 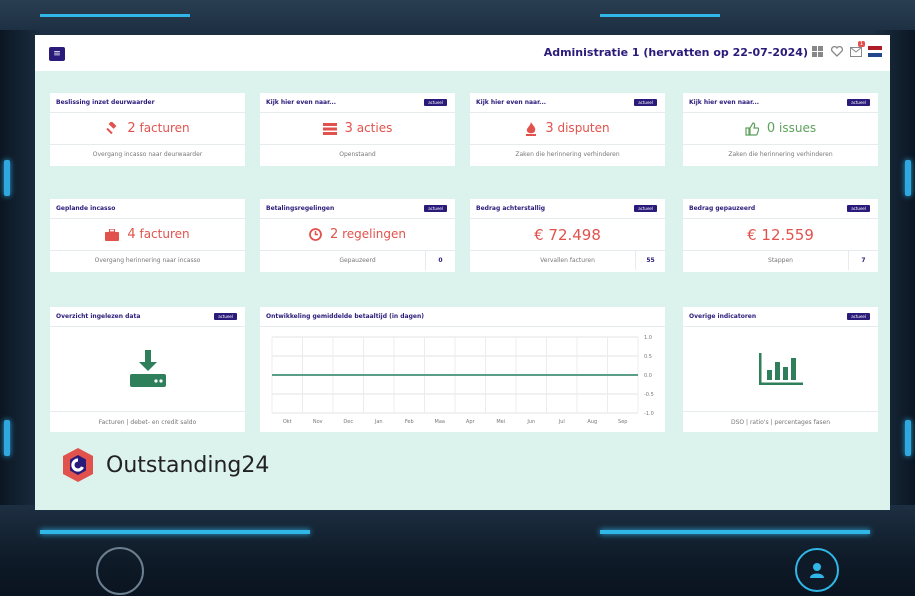 What do you see at coordinates (357, 154) in the screenshot?
I see `card-footer: Openstaand` at bounding box center [357, 154].